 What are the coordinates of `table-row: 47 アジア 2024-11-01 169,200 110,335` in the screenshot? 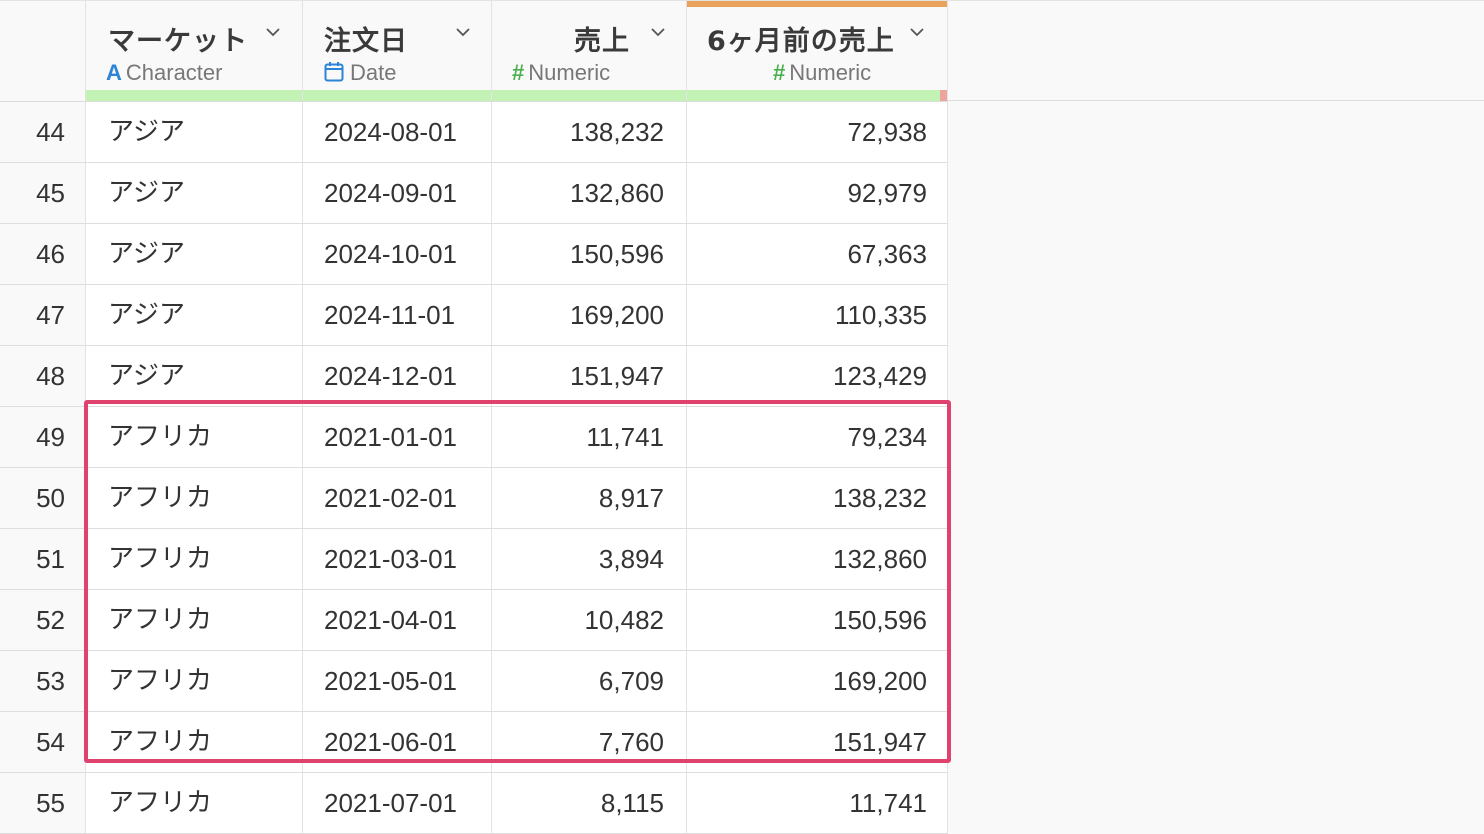 It's located at (474, 315).